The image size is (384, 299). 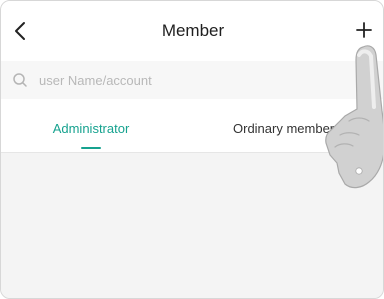 I want to click on search-icon, so click(x=20, y=80).